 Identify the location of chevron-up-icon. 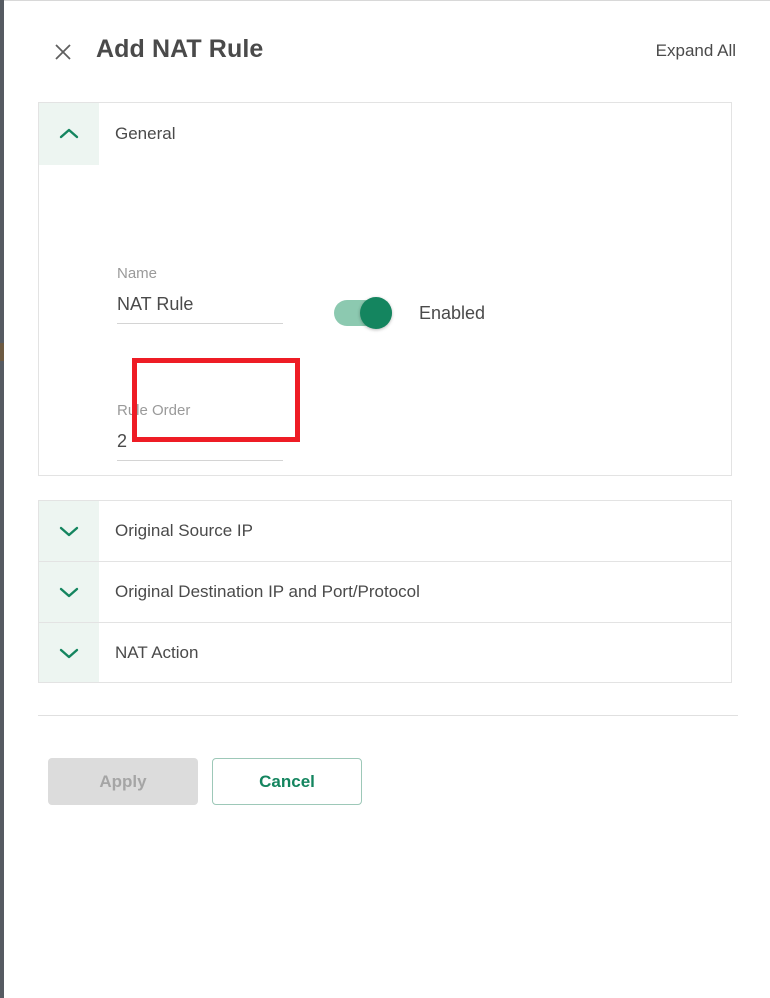
(69, 134).